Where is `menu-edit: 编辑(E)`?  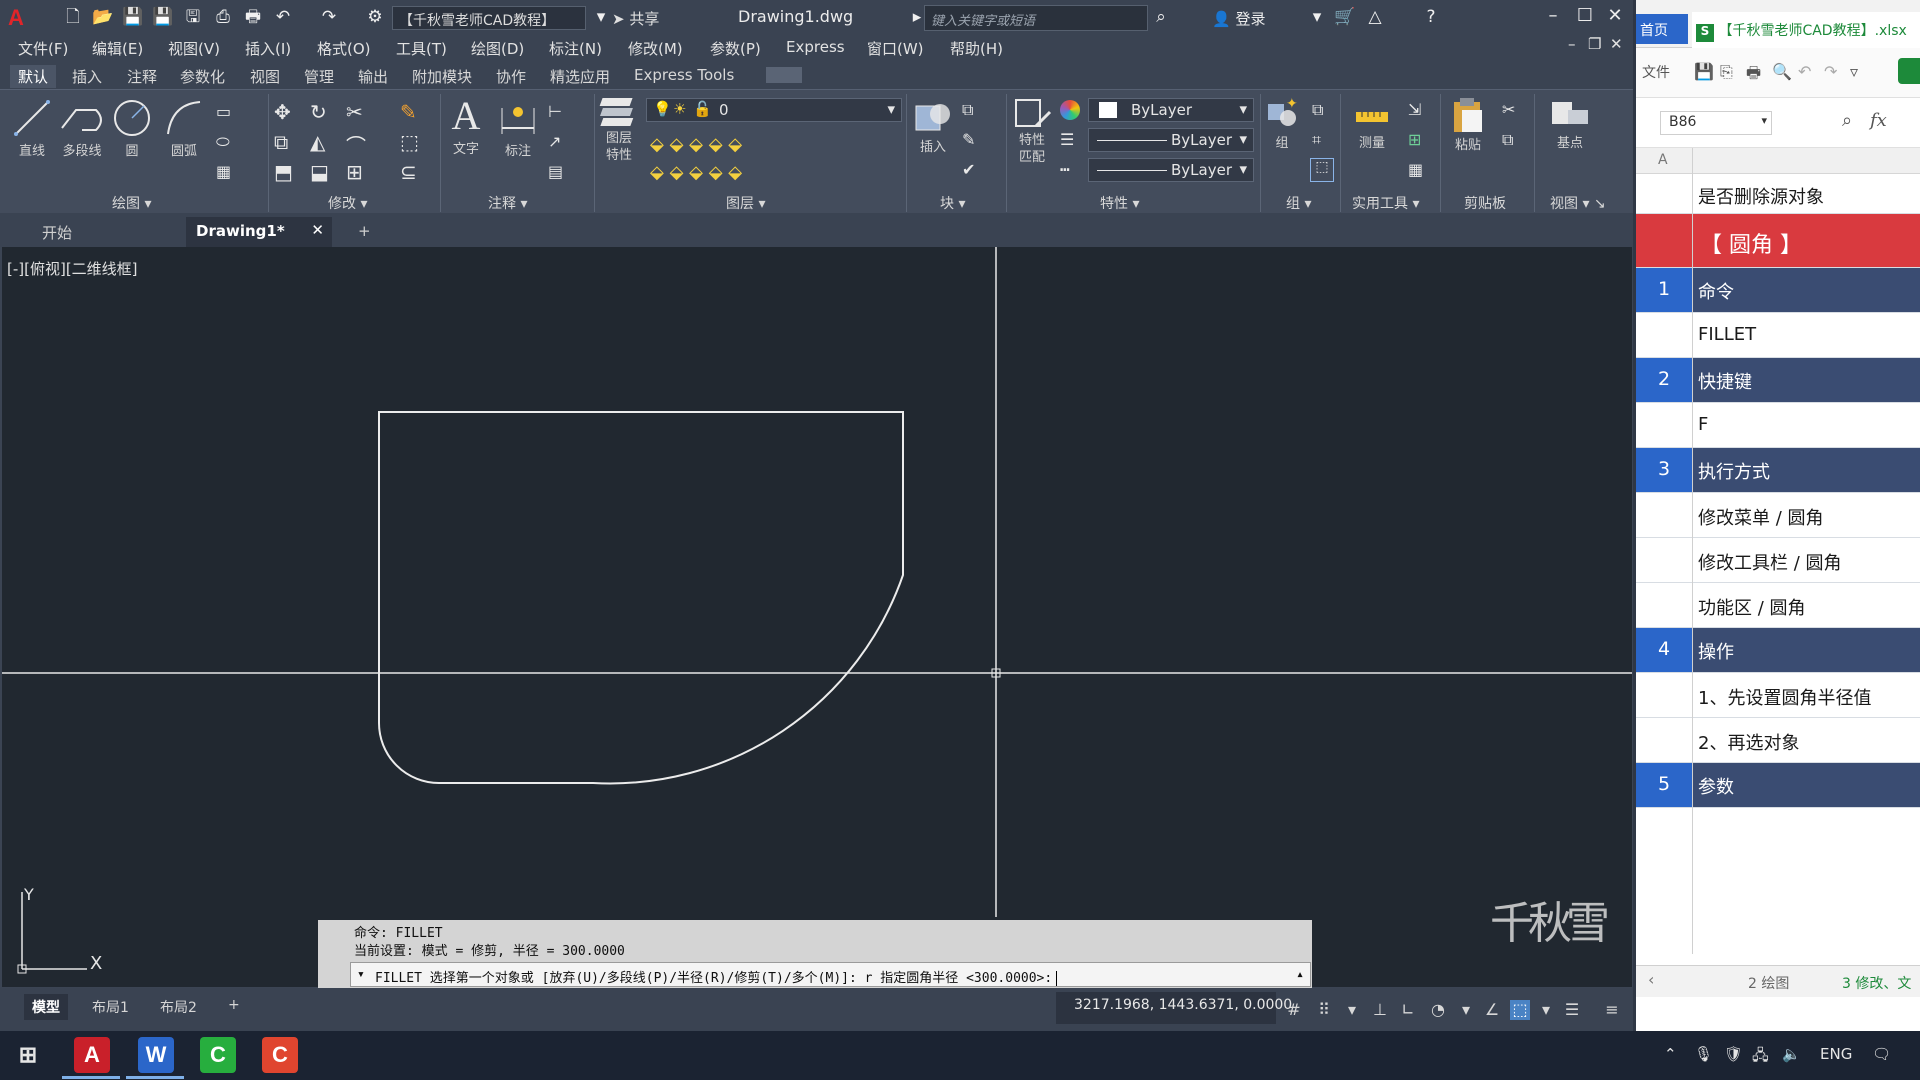
menu-edit: 编辑(E) is located at coordinates (117, 48).